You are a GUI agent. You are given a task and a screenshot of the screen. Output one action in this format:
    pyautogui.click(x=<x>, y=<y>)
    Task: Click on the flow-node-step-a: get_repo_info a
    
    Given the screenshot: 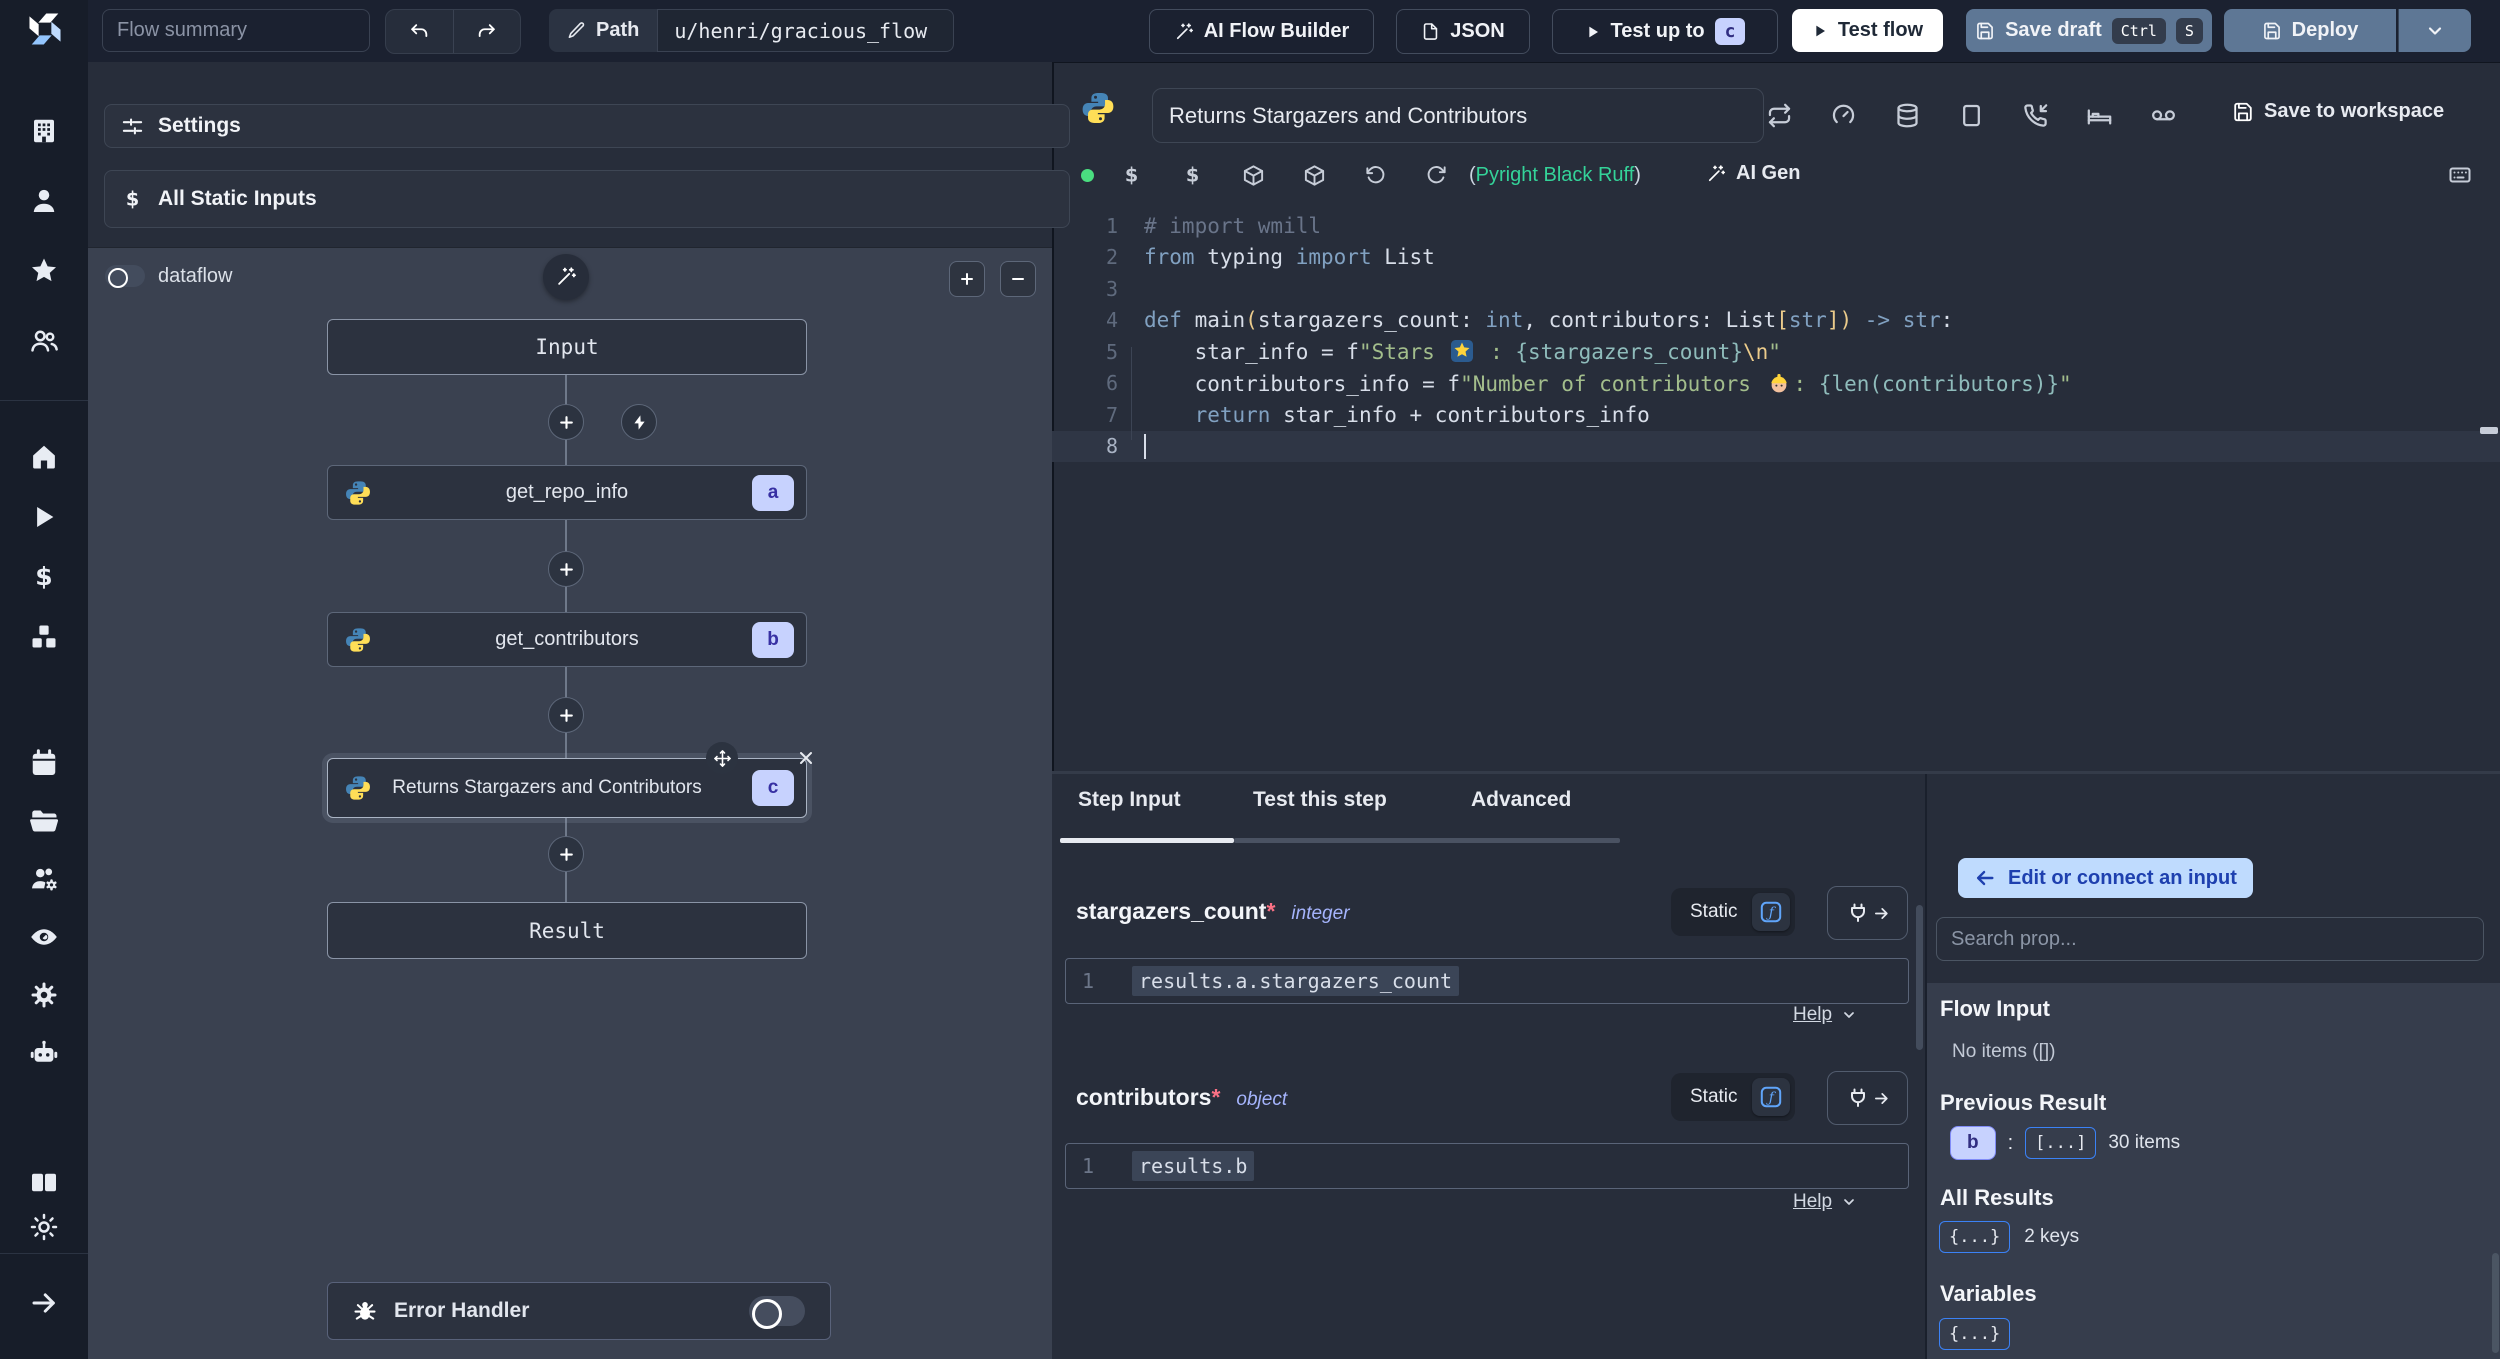 What is the action you would take?
    pyautogui.click(x=567, y=492)
    